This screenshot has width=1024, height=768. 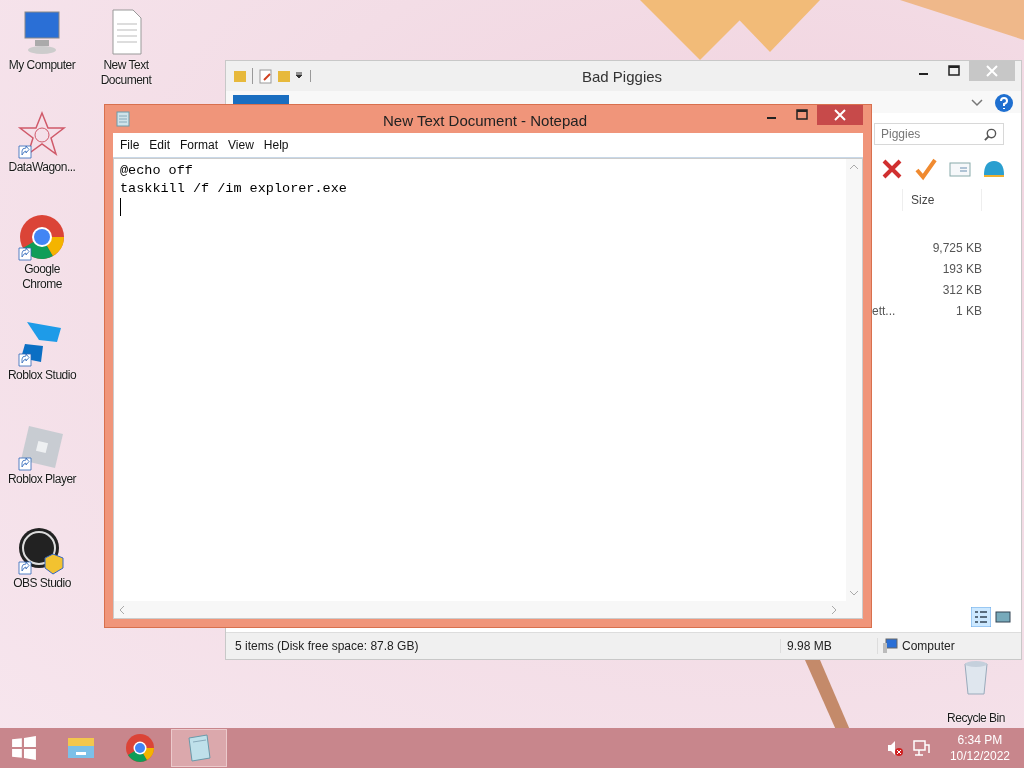 I want to click on muted-speaker-icon, so click(x=894, y=748).